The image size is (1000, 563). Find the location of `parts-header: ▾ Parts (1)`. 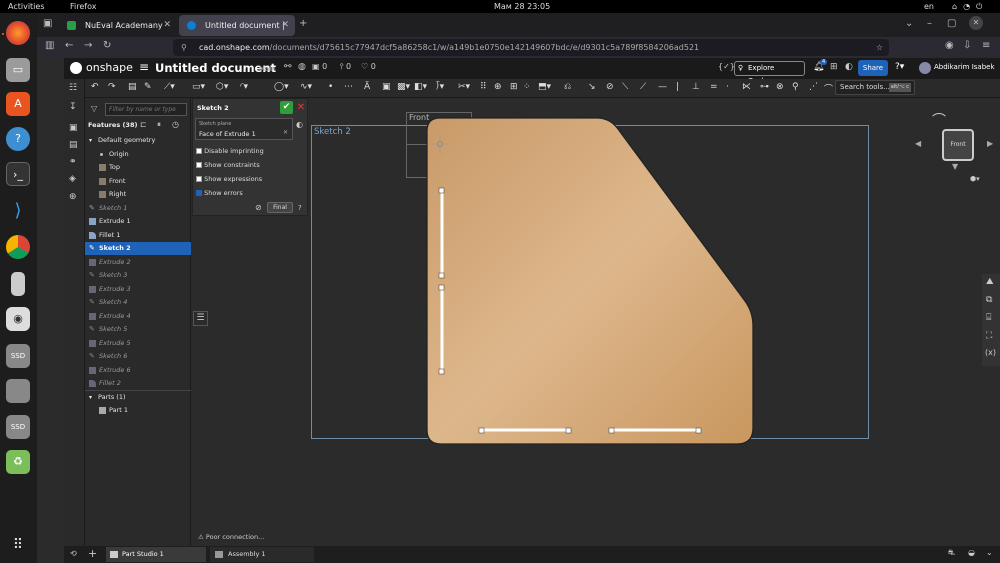

parts-header: ▾ Parts (1) is located at coordinates (138, 397).